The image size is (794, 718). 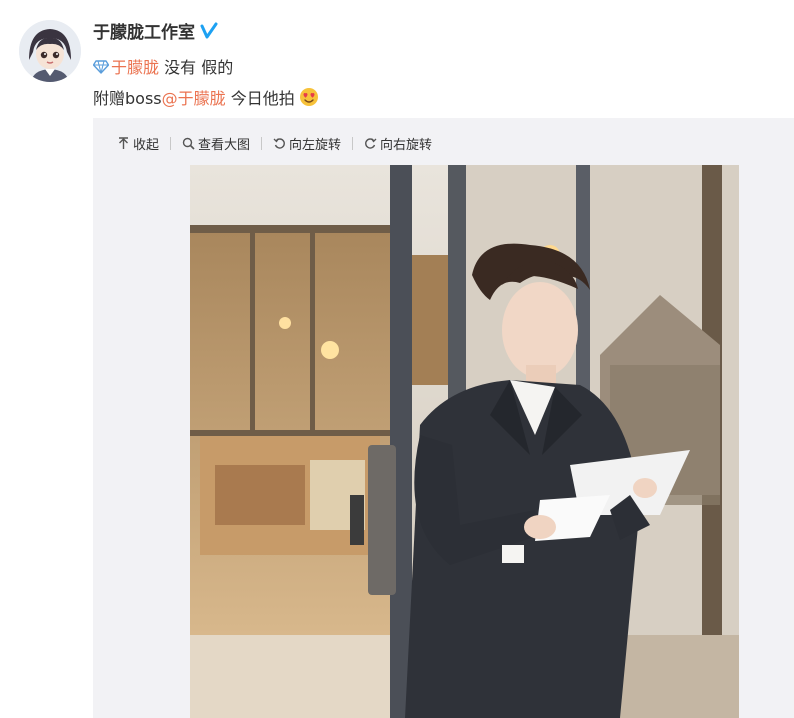 I want to click on post-text: 没有 假的, so click(x=196, y=67).